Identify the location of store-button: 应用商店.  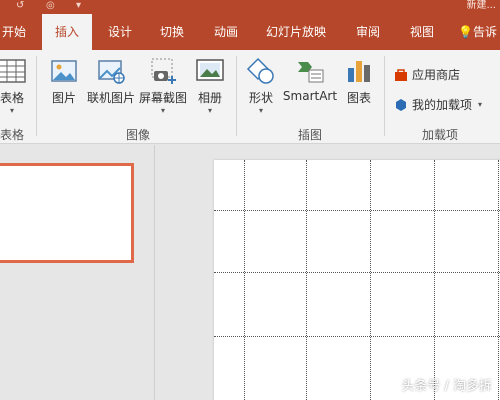
(427, 74).